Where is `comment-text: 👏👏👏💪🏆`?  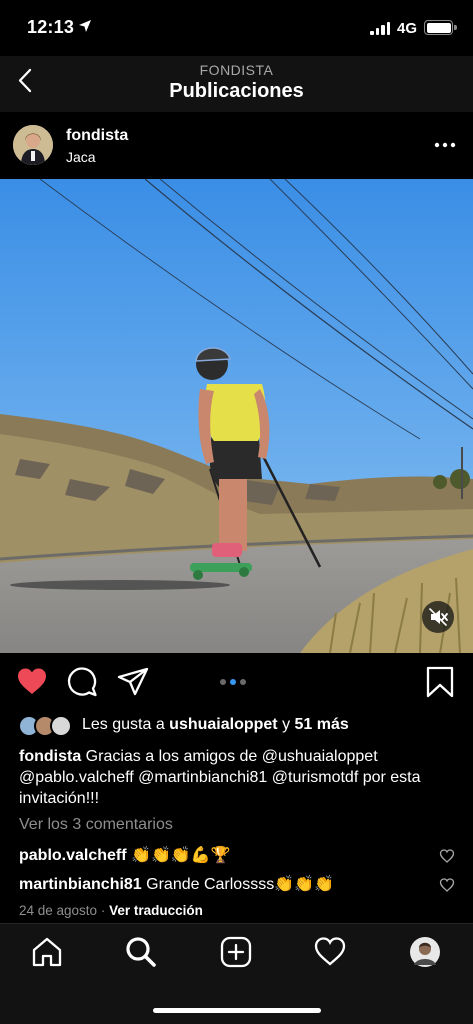
comment-text: 👏👏👏💪🏆 is located at coordinates (181, 855).